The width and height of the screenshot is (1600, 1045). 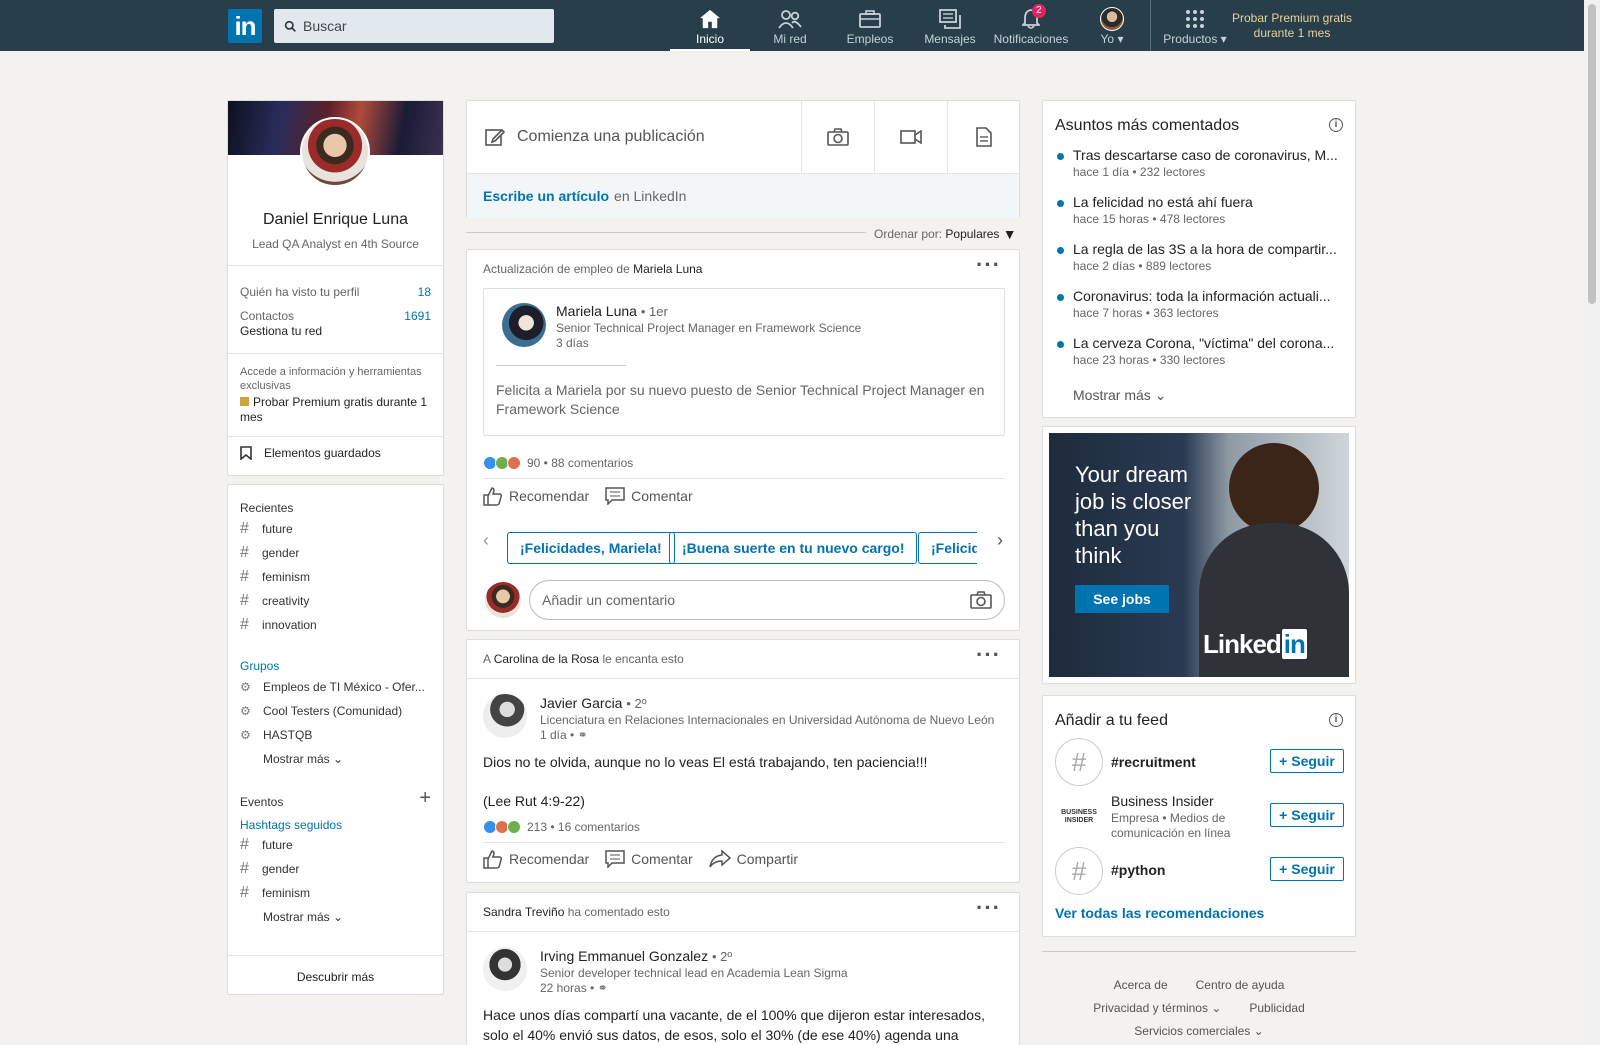 I want to click on footer-privacy-link: Privacidad y términos ⌄, so click(x=1157, y=1008).